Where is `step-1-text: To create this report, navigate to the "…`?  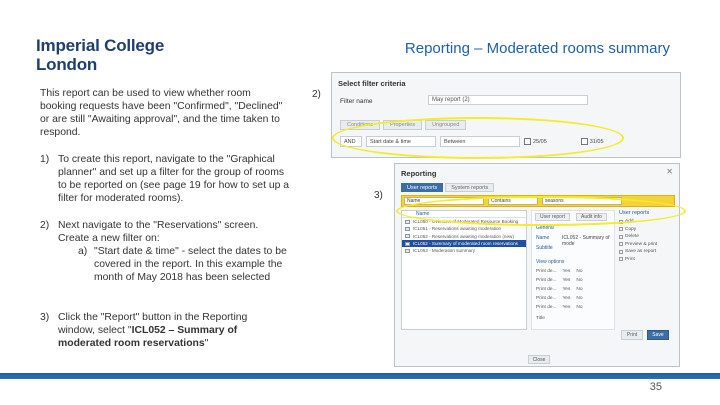 step-1-text: To create this report, navigate to the "… is located at coordinates (174, 179).